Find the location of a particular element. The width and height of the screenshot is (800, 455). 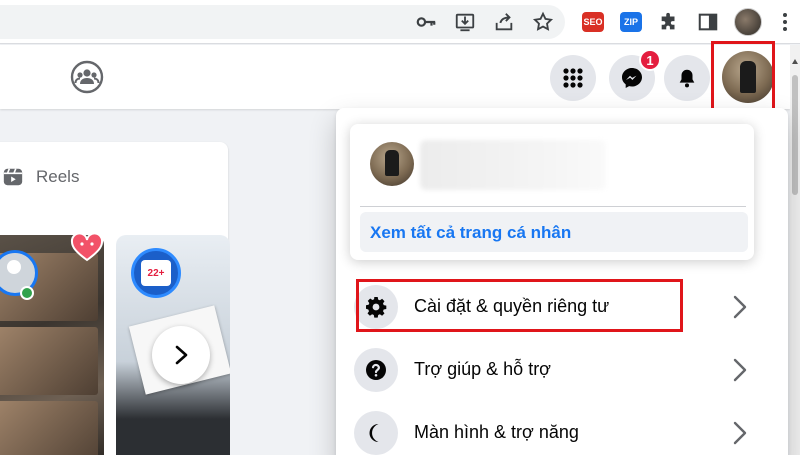

zip-extension-label: ZIP is located at coordinates (630, 22).